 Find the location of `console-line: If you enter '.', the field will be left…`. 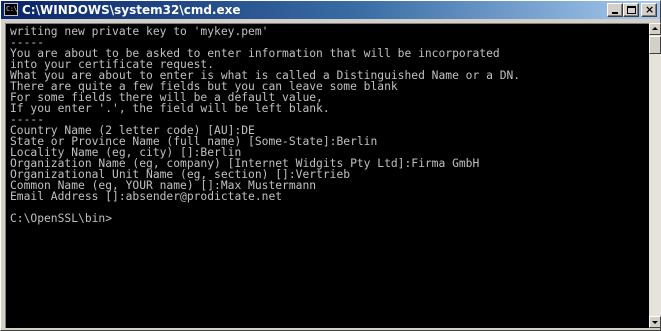

console-line: If you enter '.', the field will be left… is located at coordinates (170, 108).